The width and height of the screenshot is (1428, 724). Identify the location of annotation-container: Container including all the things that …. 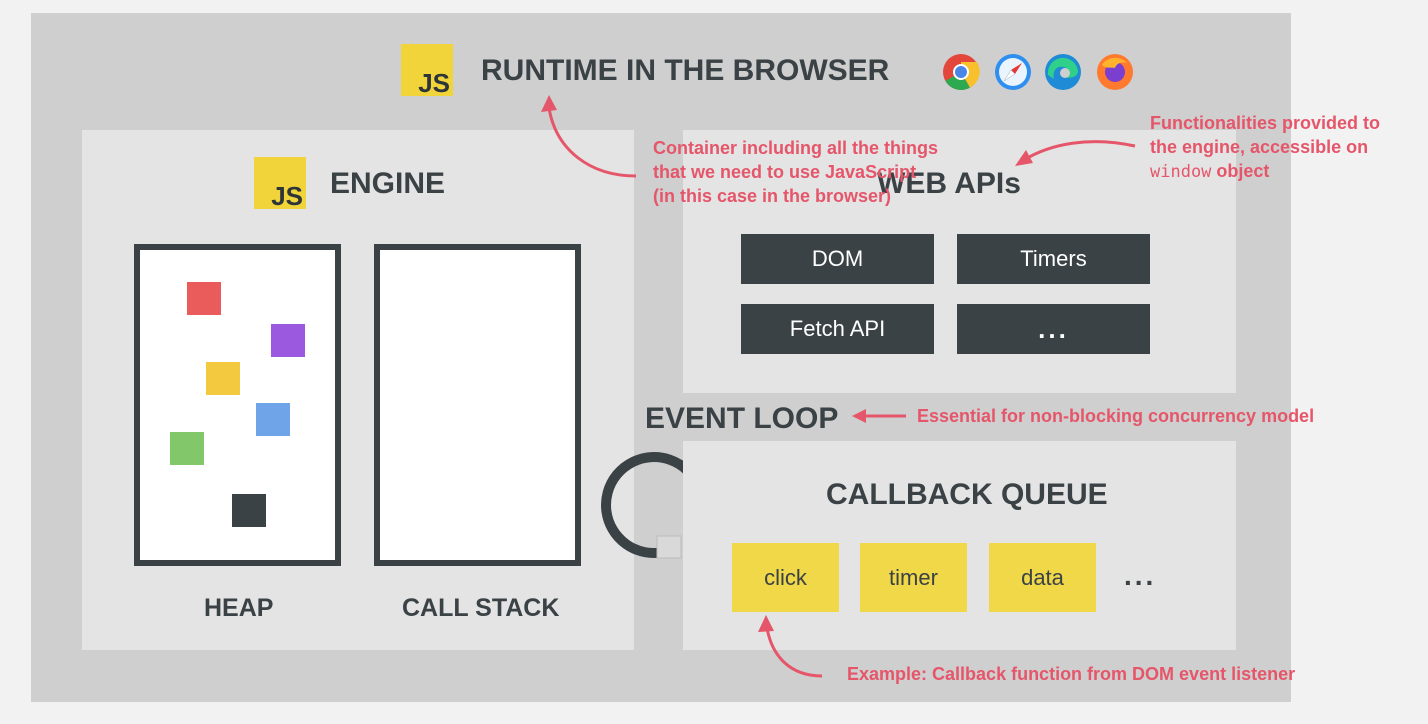
(796, 172).